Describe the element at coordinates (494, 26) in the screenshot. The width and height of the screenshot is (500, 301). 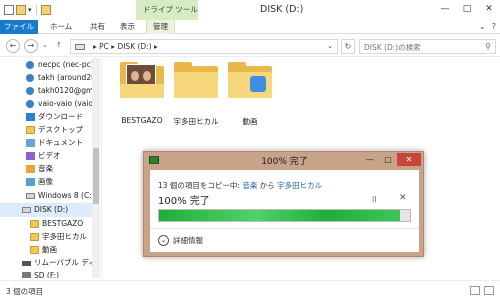
I see `help-icon: ?` at that location.